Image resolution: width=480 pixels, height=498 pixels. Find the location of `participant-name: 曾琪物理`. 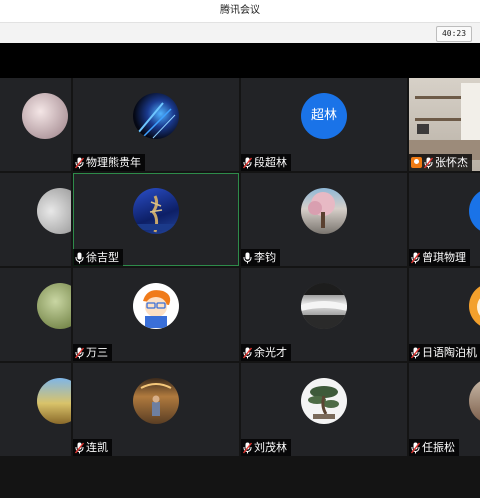

participant-name: 曾琪物理 is located at coordinates (444, 257).